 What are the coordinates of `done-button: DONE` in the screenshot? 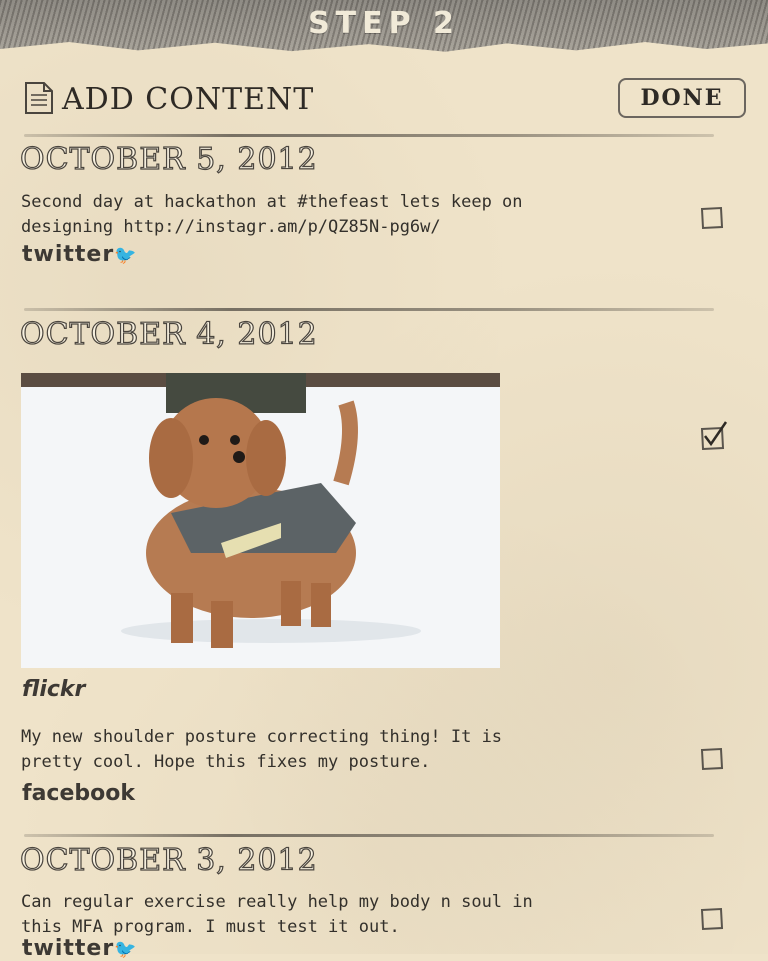 It's located at (682, 98).